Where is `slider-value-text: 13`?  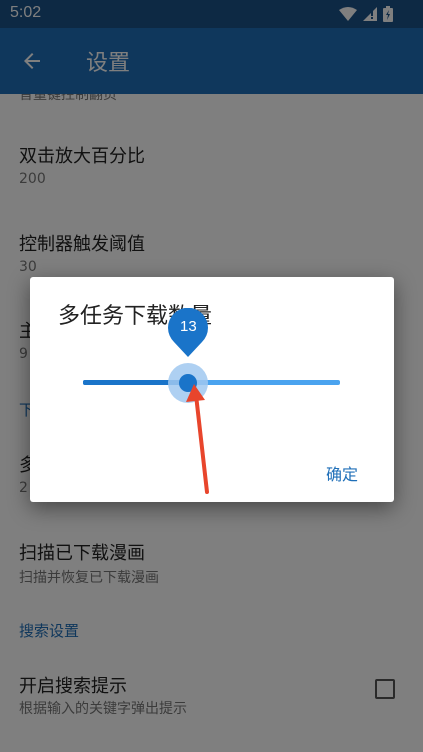
slider-value-text: 13 is located at coordinates (188, 326).